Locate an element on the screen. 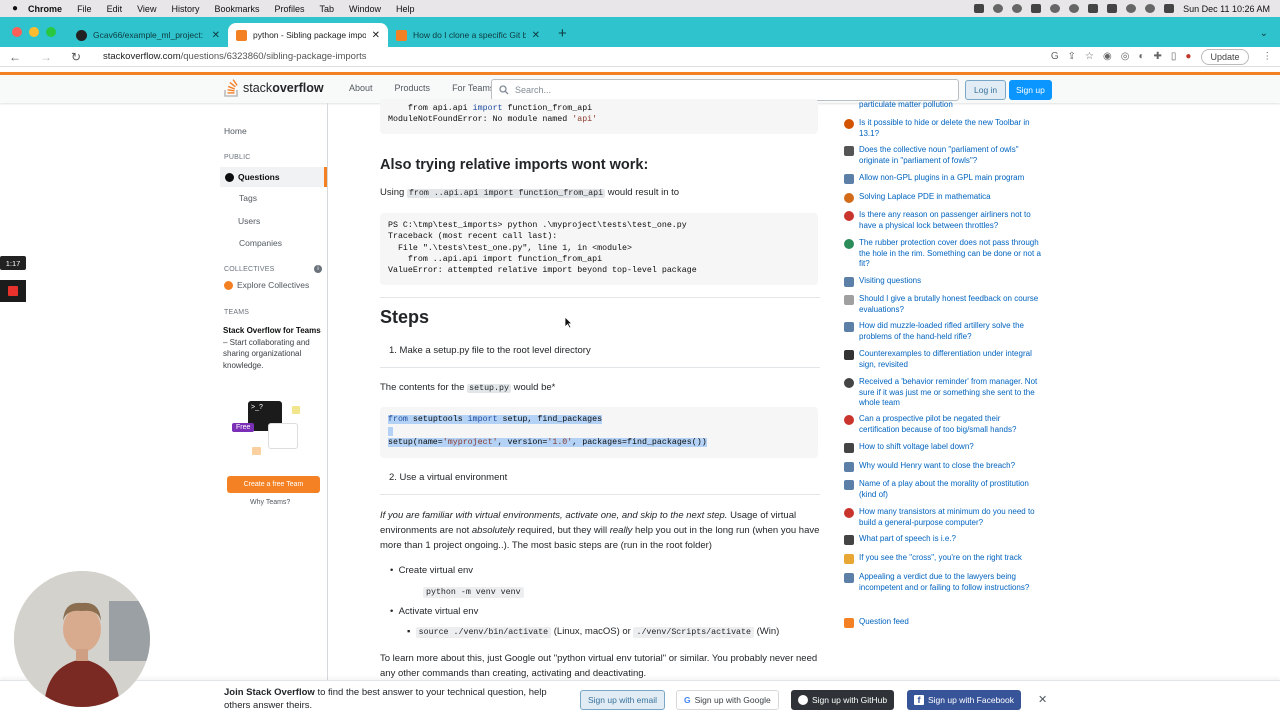  signup-facebook-button: f Sign up with Facebook is located at coordinates (964, 700).